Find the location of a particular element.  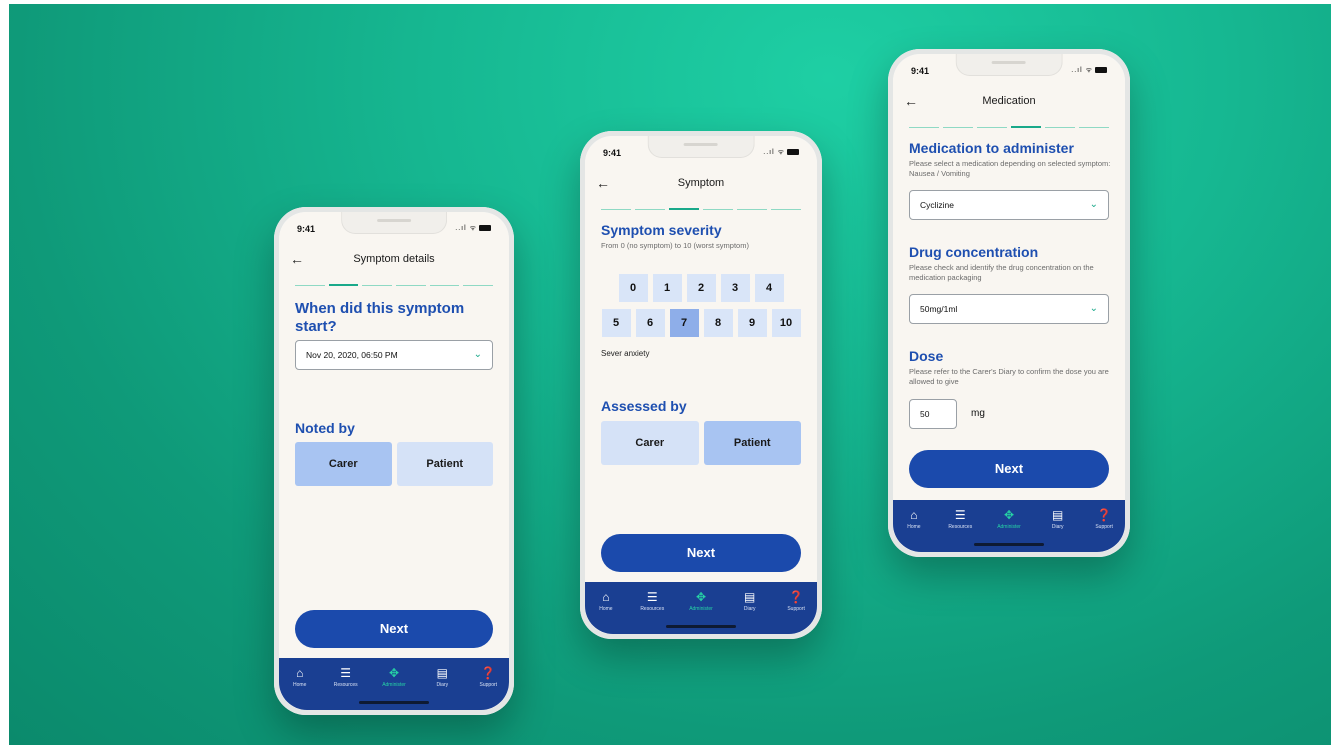

dose-input: 50 is located at coordinates (933, 414).